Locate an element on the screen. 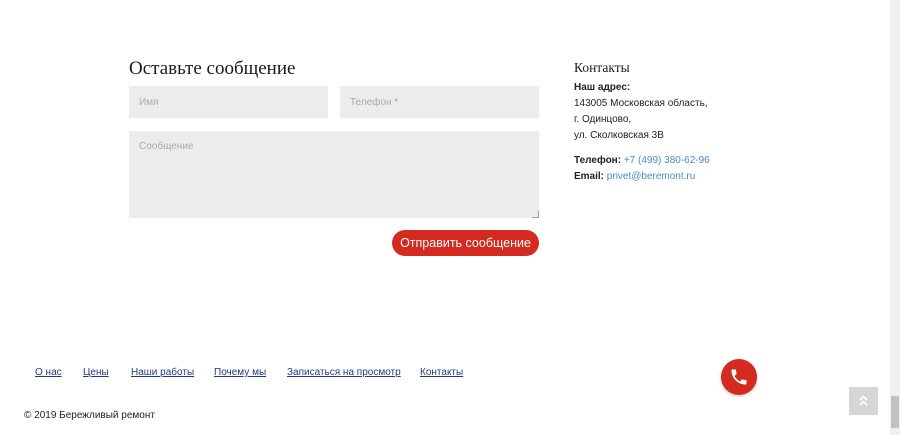 Image resolution: width=900 pixels, height=435 pixels. name-field is located at coordinates (228, 102).